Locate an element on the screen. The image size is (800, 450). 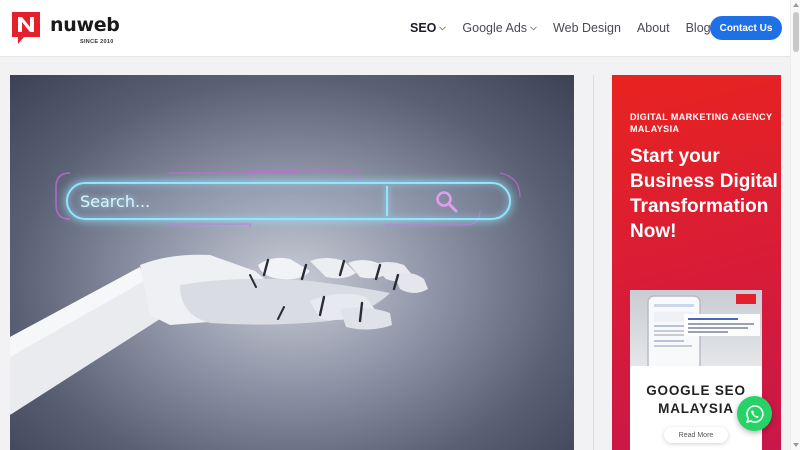
nav-item-web-design: Web Design is located at coordinates (587, 28).